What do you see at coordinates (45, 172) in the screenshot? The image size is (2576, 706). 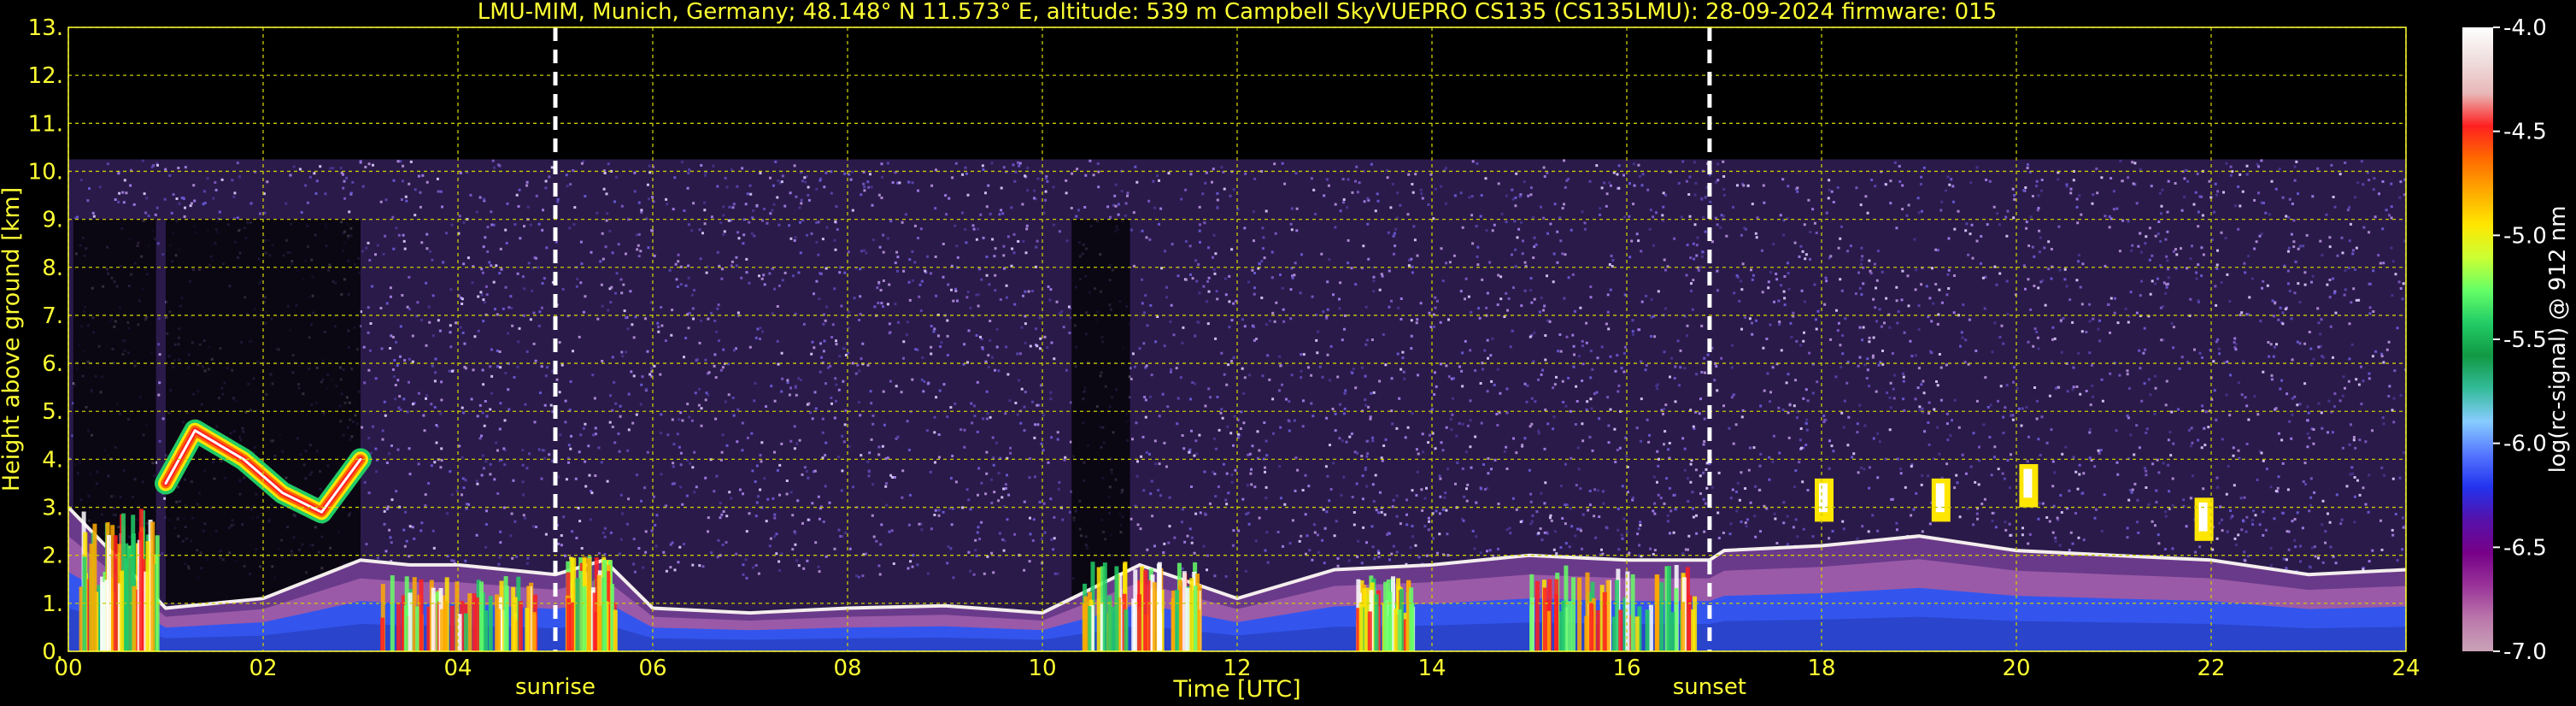 I see `y-tick-label: 10.` at bounding box center [45, 172].